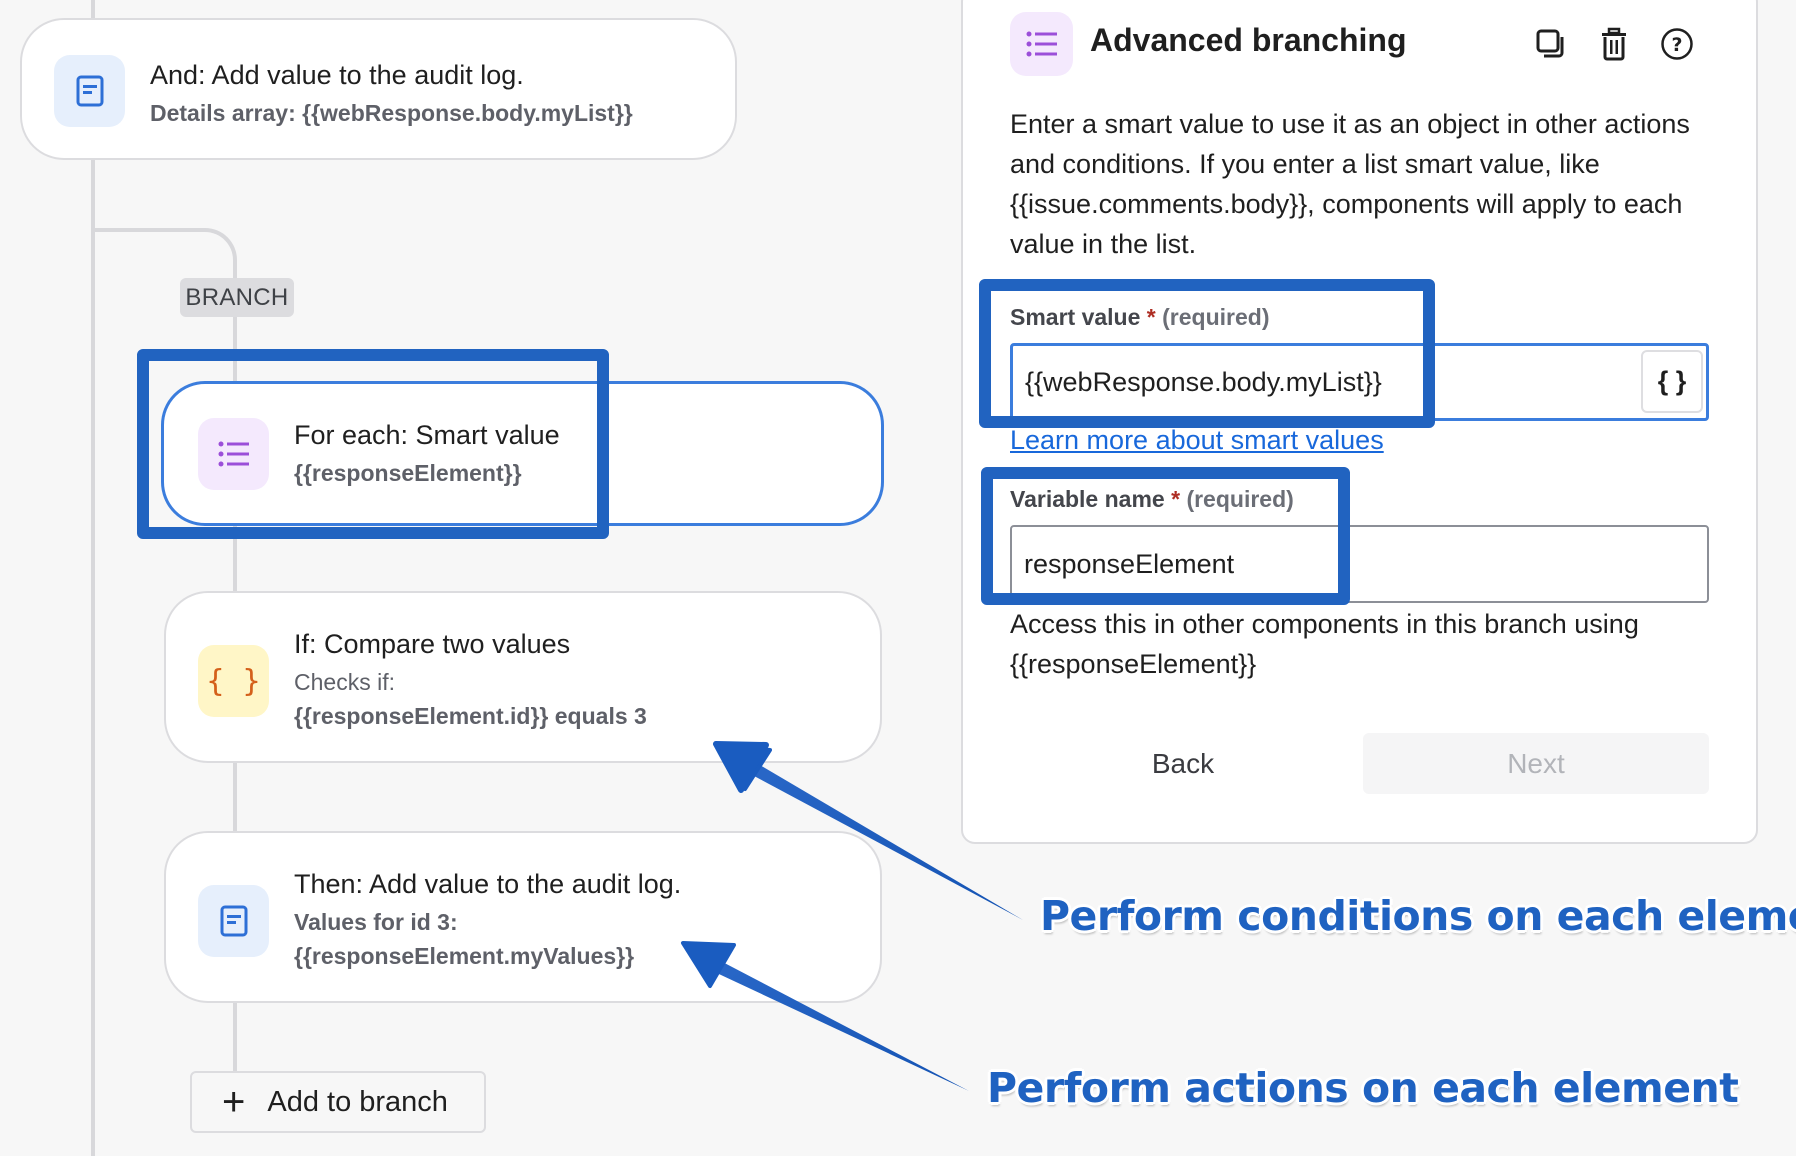 The image size is (1796, 1156). What do you see at coordinates (373, 444) in the screenshot?
I see `highlight-for-each-card` at bounding box center [373, 444].